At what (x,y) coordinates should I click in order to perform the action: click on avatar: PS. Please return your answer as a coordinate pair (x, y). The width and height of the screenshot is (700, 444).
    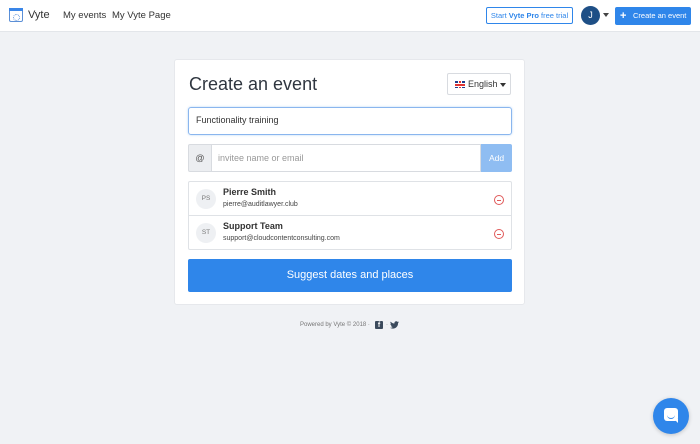
    Looking at the image, I should click on (206, 199).